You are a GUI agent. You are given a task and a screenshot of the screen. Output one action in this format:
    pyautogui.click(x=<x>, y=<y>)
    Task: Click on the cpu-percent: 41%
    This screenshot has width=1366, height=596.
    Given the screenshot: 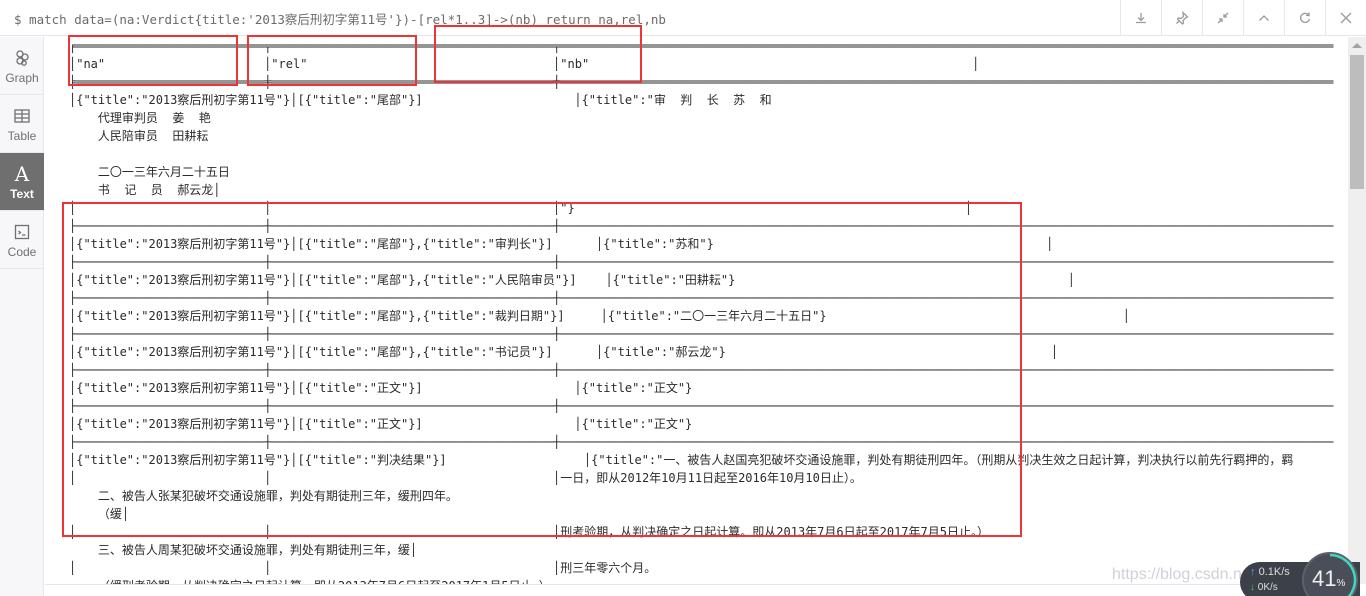 What is the action you would take?
    pyautogui.click(x=1329, y=578)
    